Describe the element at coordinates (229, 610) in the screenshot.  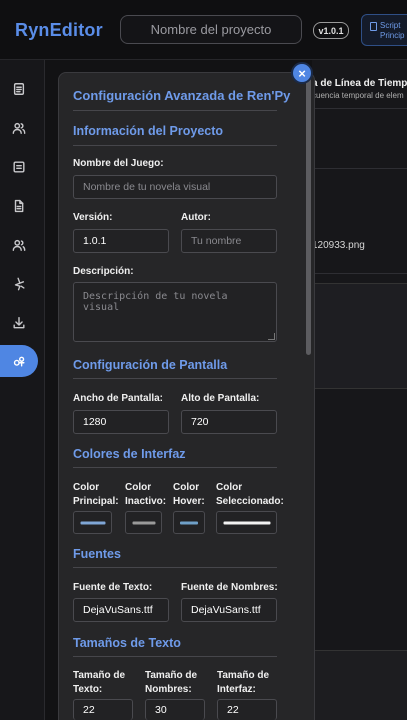
I see `name-font-input: DejaVuSans.ttf` at that location.